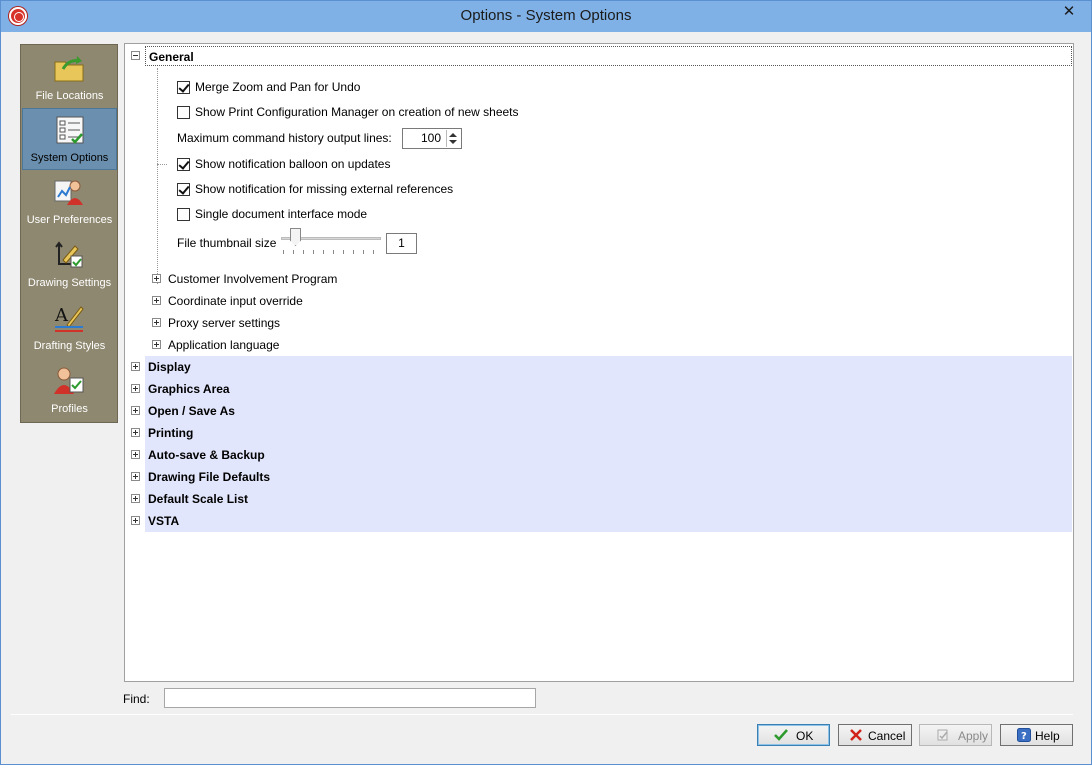 The height and width of the screenshot is (765, 1092). What do you see at coordinates (183, 164) in the screenshot?
I see `notification-balloon-checkbox` at bounding box center [183, 164].